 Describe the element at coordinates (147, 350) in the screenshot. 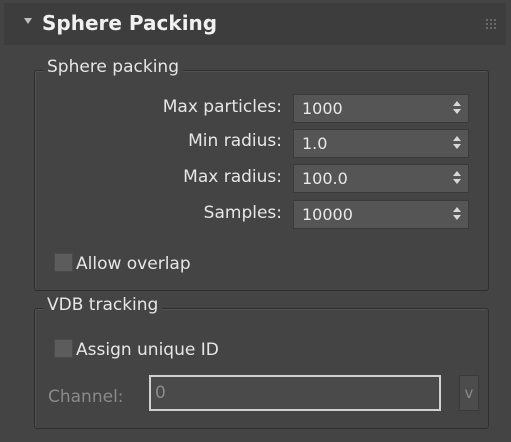

I see `assign-unique-id-label: Assign unique ID` at that location.